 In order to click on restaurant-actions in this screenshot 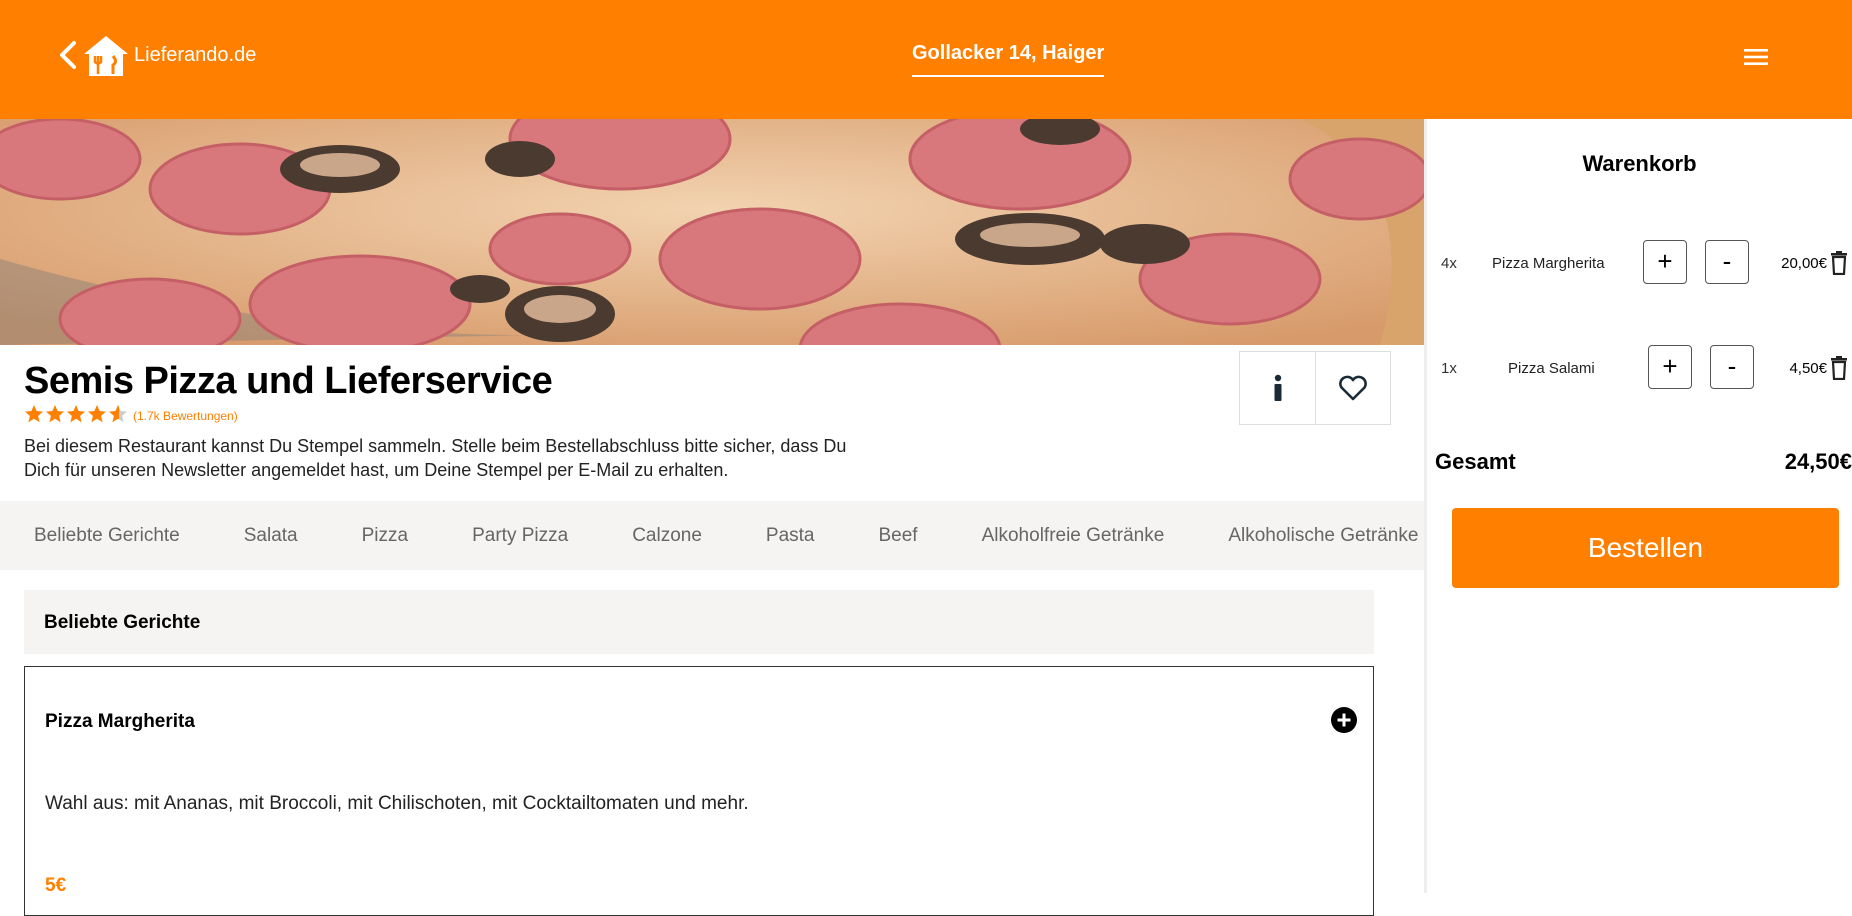, I will do `click(1315, 388)`.